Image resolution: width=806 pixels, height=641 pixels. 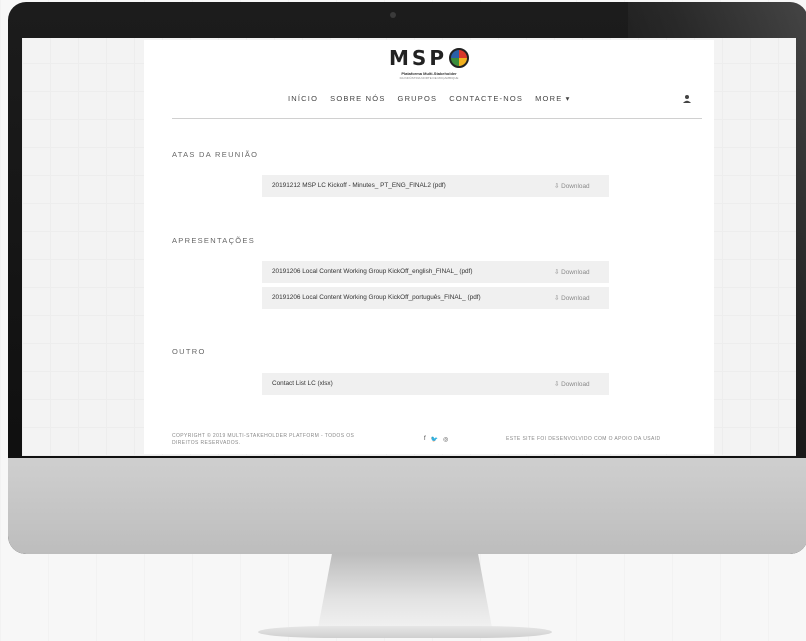 What do you see at coordinates (445, 439) in the screenshot?
I see `instagram-icon: ◎` at bounding box center [445, 439].